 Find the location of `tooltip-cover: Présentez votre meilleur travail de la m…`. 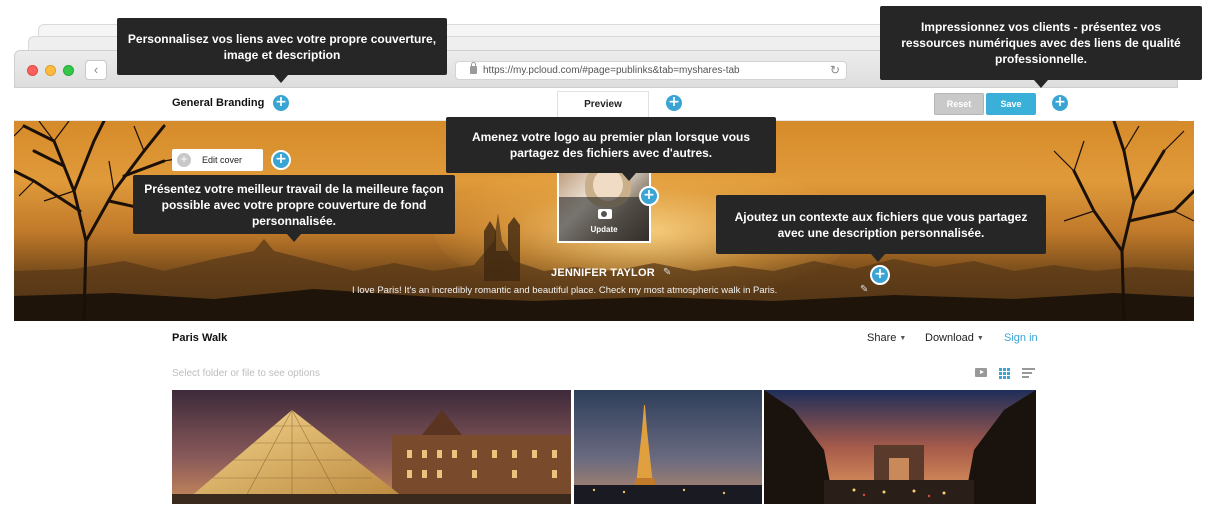

tooltip-cover: Présentez votre meilleur travail de la m… is located at coordinates (294, 208).